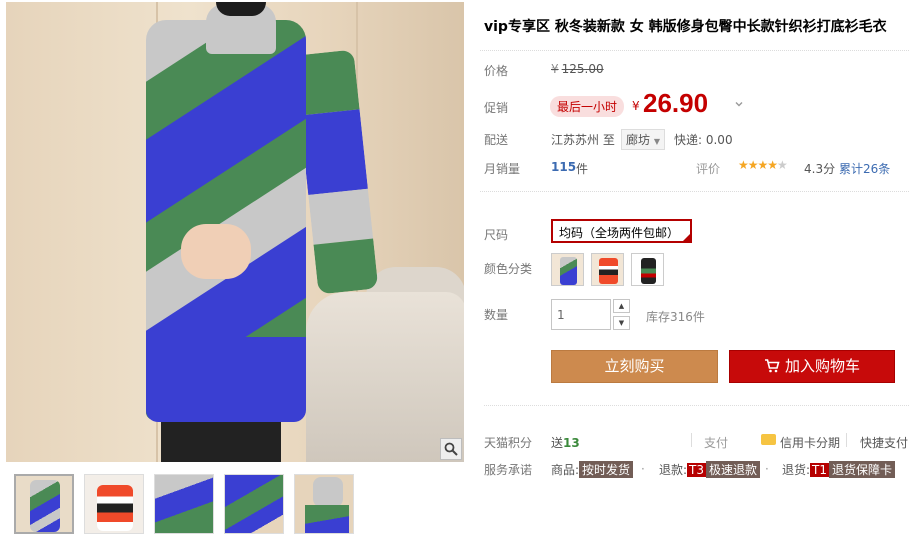  Describe the element at coordinates (496, 315) in the screenshot. I see `quantity-label: 数量` at that location.